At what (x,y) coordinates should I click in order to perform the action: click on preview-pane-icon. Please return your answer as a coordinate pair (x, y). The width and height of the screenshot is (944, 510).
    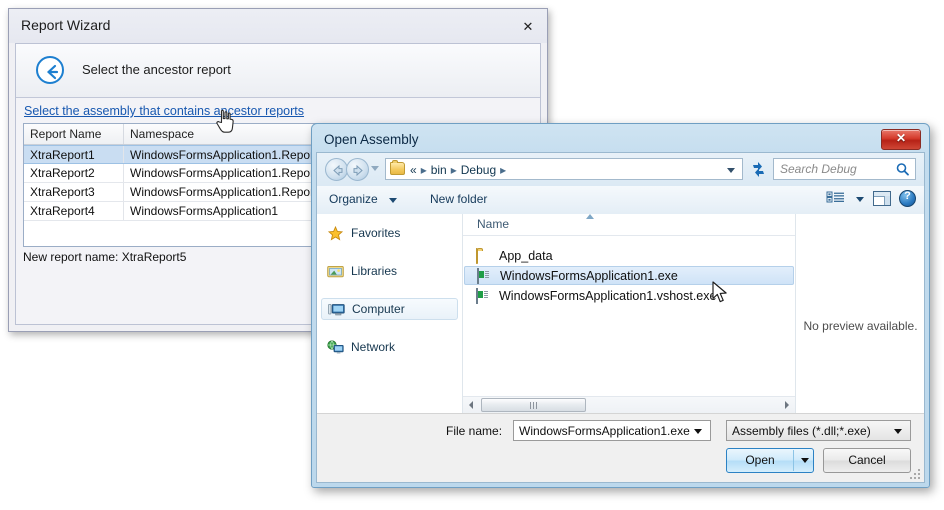
    Looking at the image, I should click on (882, 198).